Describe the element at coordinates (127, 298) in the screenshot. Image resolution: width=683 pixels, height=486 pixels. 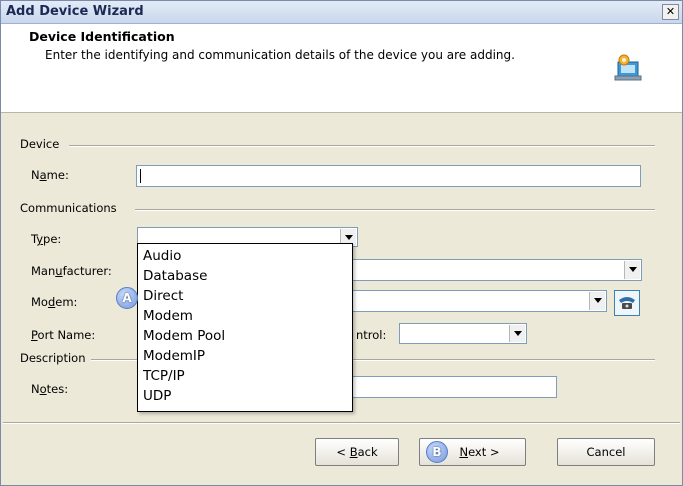
I see `callout-a-badge: A` at that location.